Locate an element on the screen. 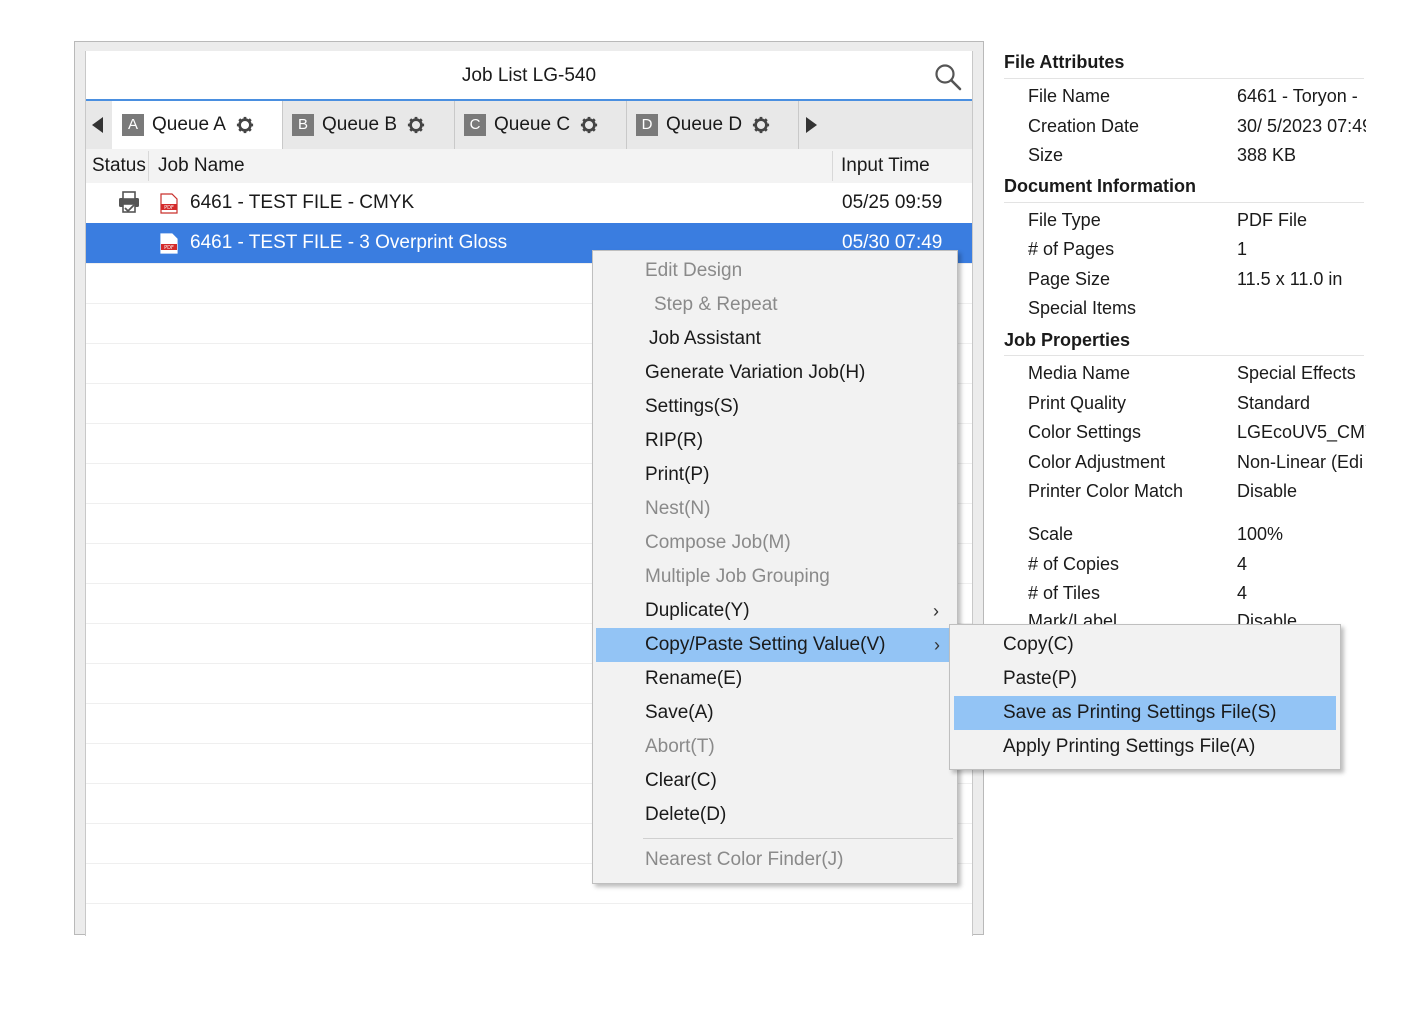  tab-letter: A is located at coordinates (133, 125).